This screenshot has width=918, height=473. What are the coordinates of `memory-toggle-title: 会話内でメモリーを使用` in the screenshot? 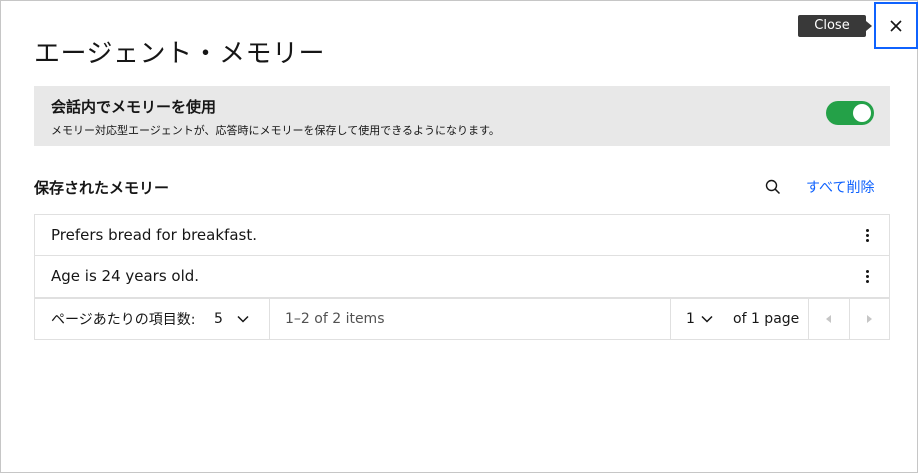 It's located at (134, 107).